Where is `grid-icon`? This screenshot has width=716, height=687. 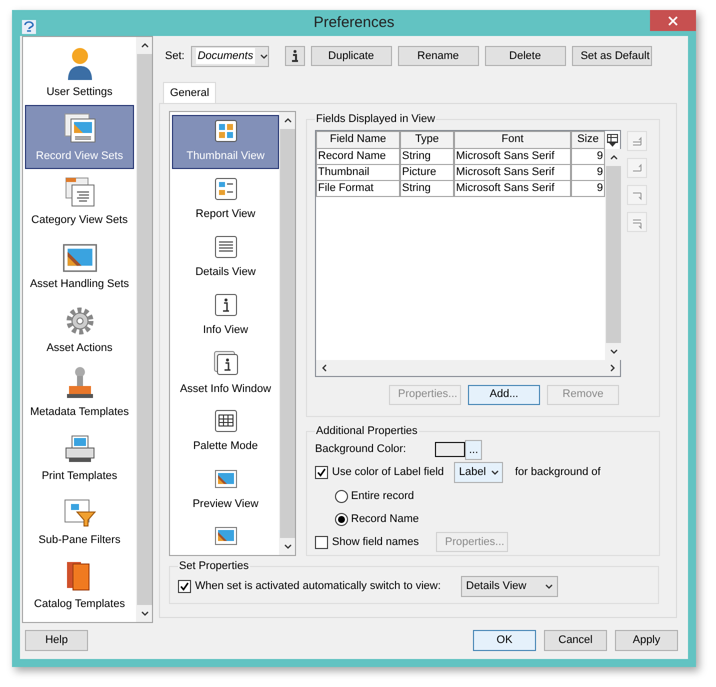
grid-icon is located at coordinates (225, 131).